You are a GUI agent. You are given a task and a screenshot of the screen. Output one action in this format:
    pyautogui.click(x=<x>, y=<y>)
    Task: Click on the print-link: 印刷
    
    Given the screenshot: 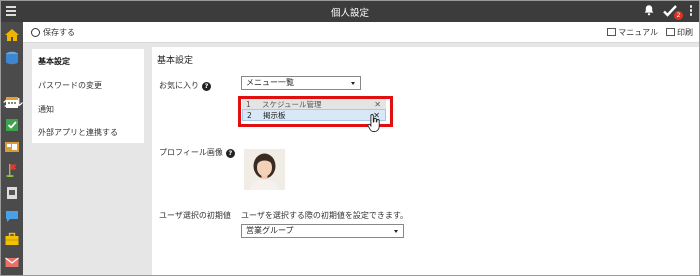 What is the action you would take?
    pyautogui.click(x=679, y=32)
    